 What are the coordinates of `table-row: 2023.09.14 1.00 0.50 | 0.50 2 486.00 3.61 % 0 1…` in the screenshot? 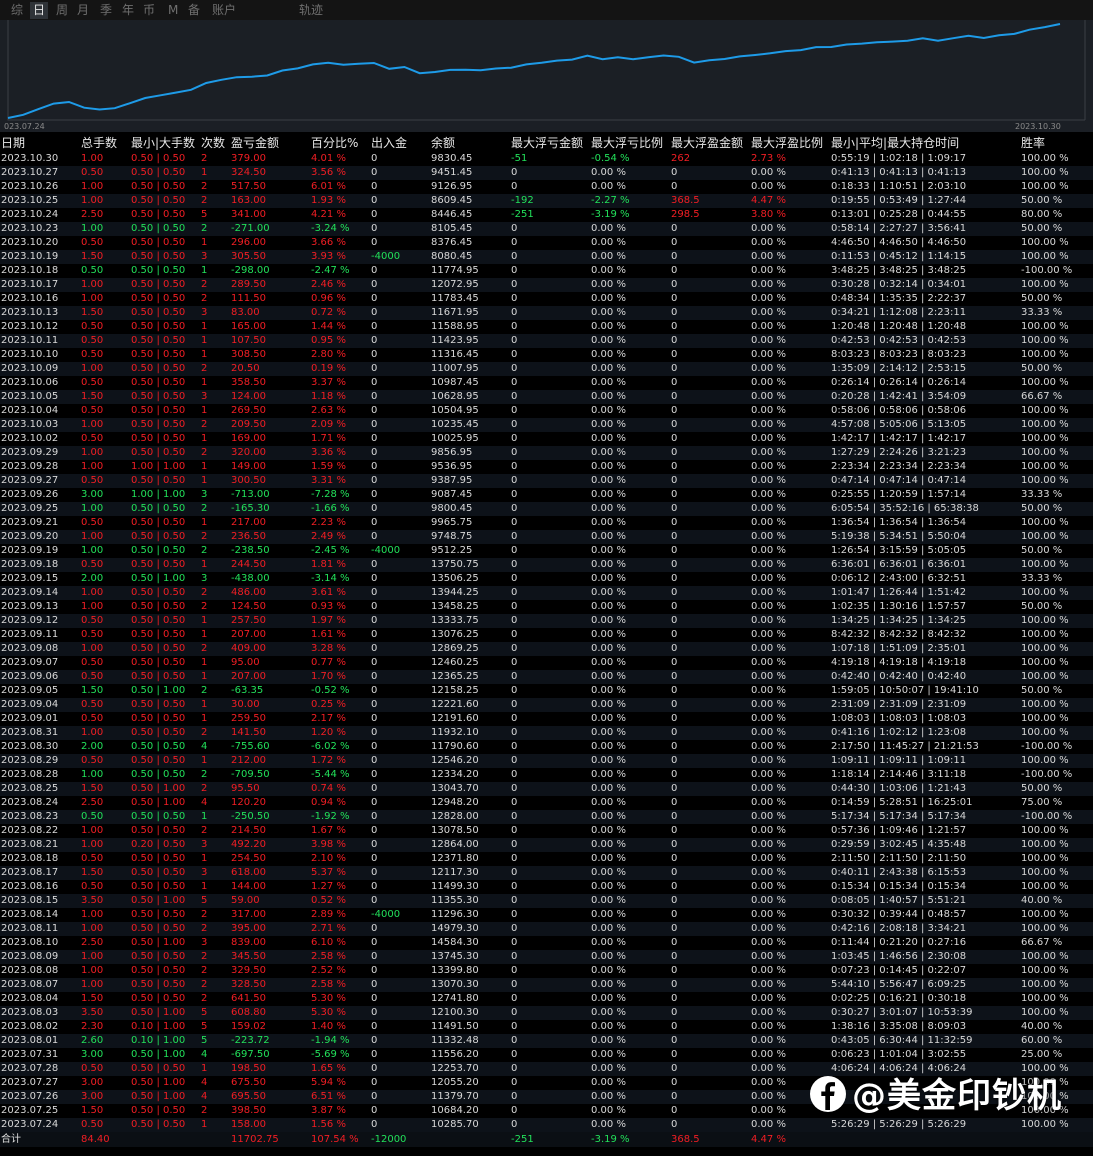 It's located at (546, 593).